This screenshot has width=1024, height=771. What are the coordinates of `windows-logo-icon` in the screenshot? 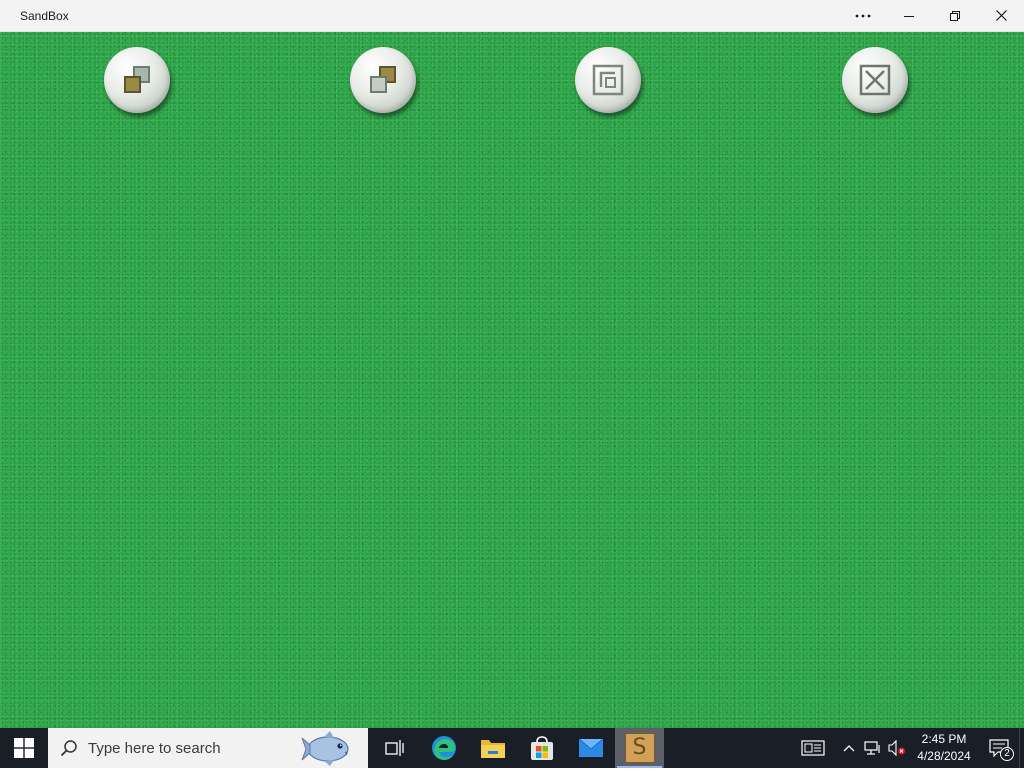 It's located at (24, 748).